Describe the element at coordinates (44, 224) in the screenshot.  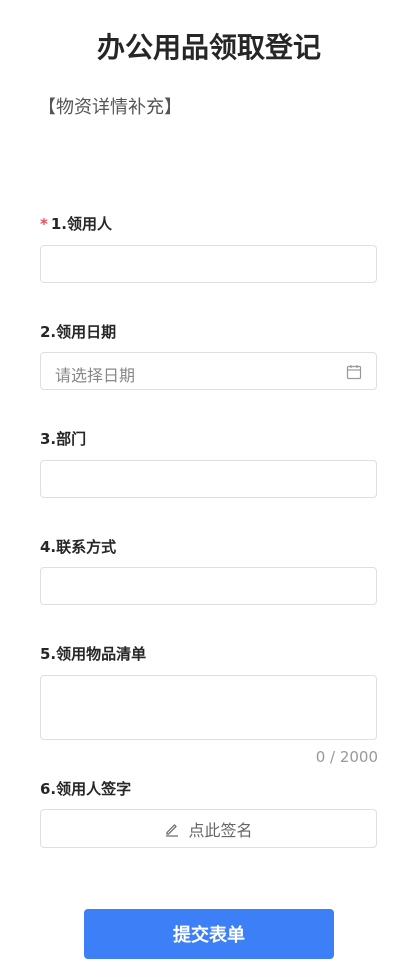
I see `required-mark: *` at that location.